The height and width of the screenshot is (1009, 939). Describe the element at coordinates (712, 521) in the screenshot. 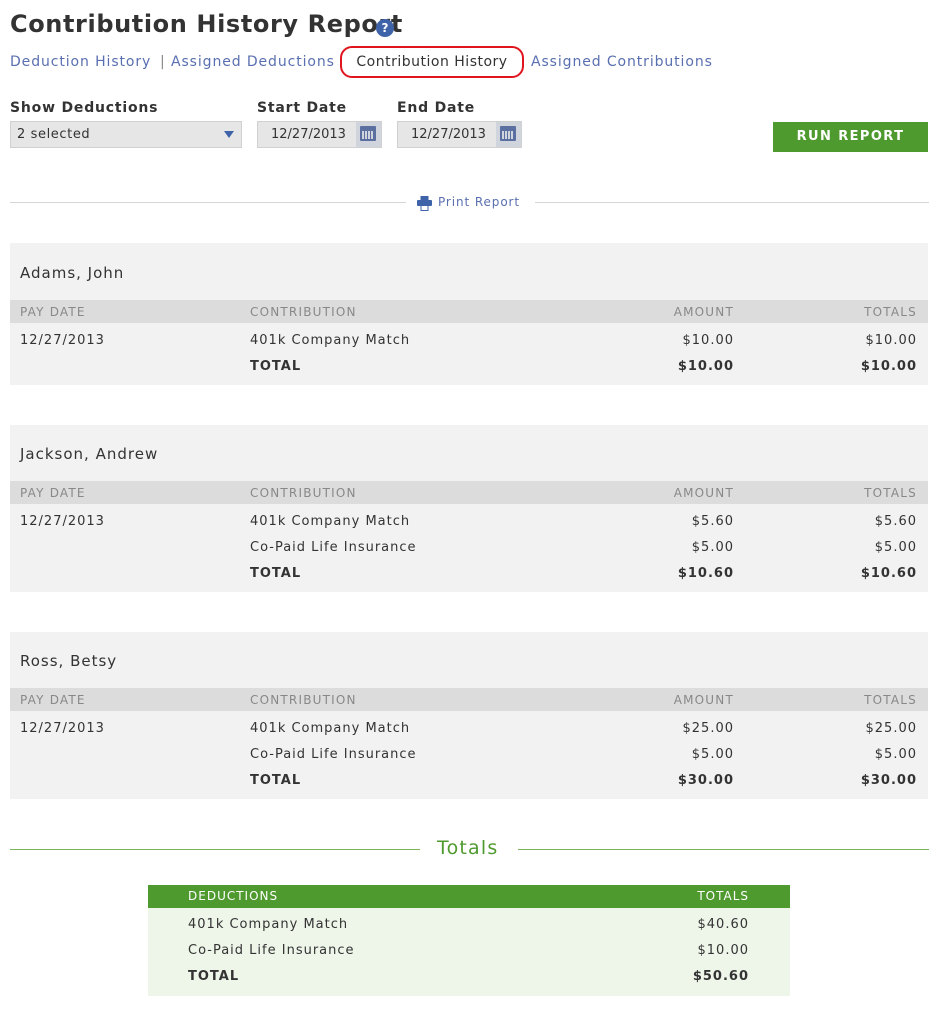

I see `amount-cell: $5.60` at that location.